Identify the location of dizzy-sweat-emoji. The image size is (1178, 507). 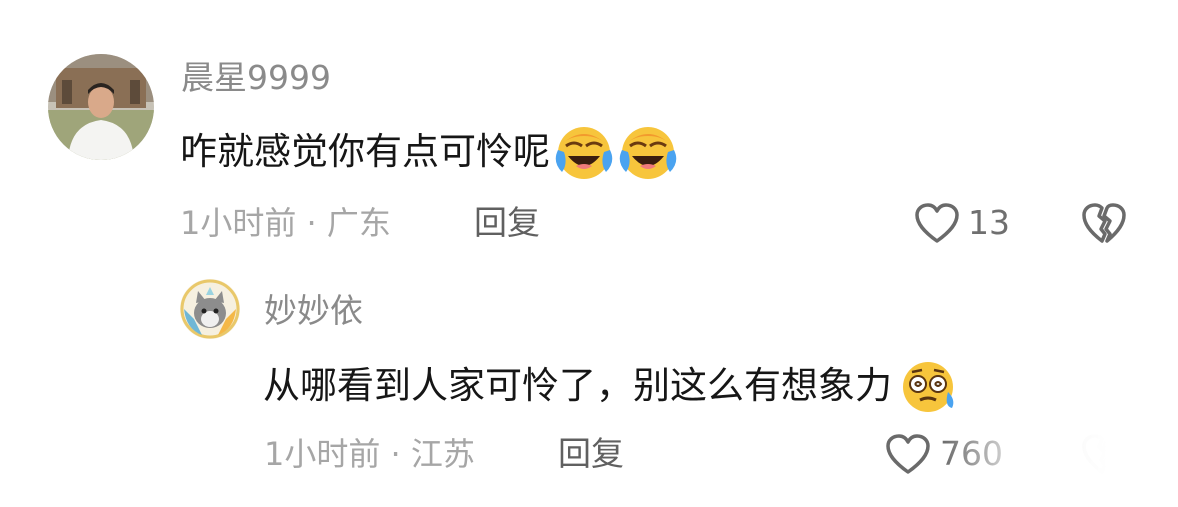
(928, 387).